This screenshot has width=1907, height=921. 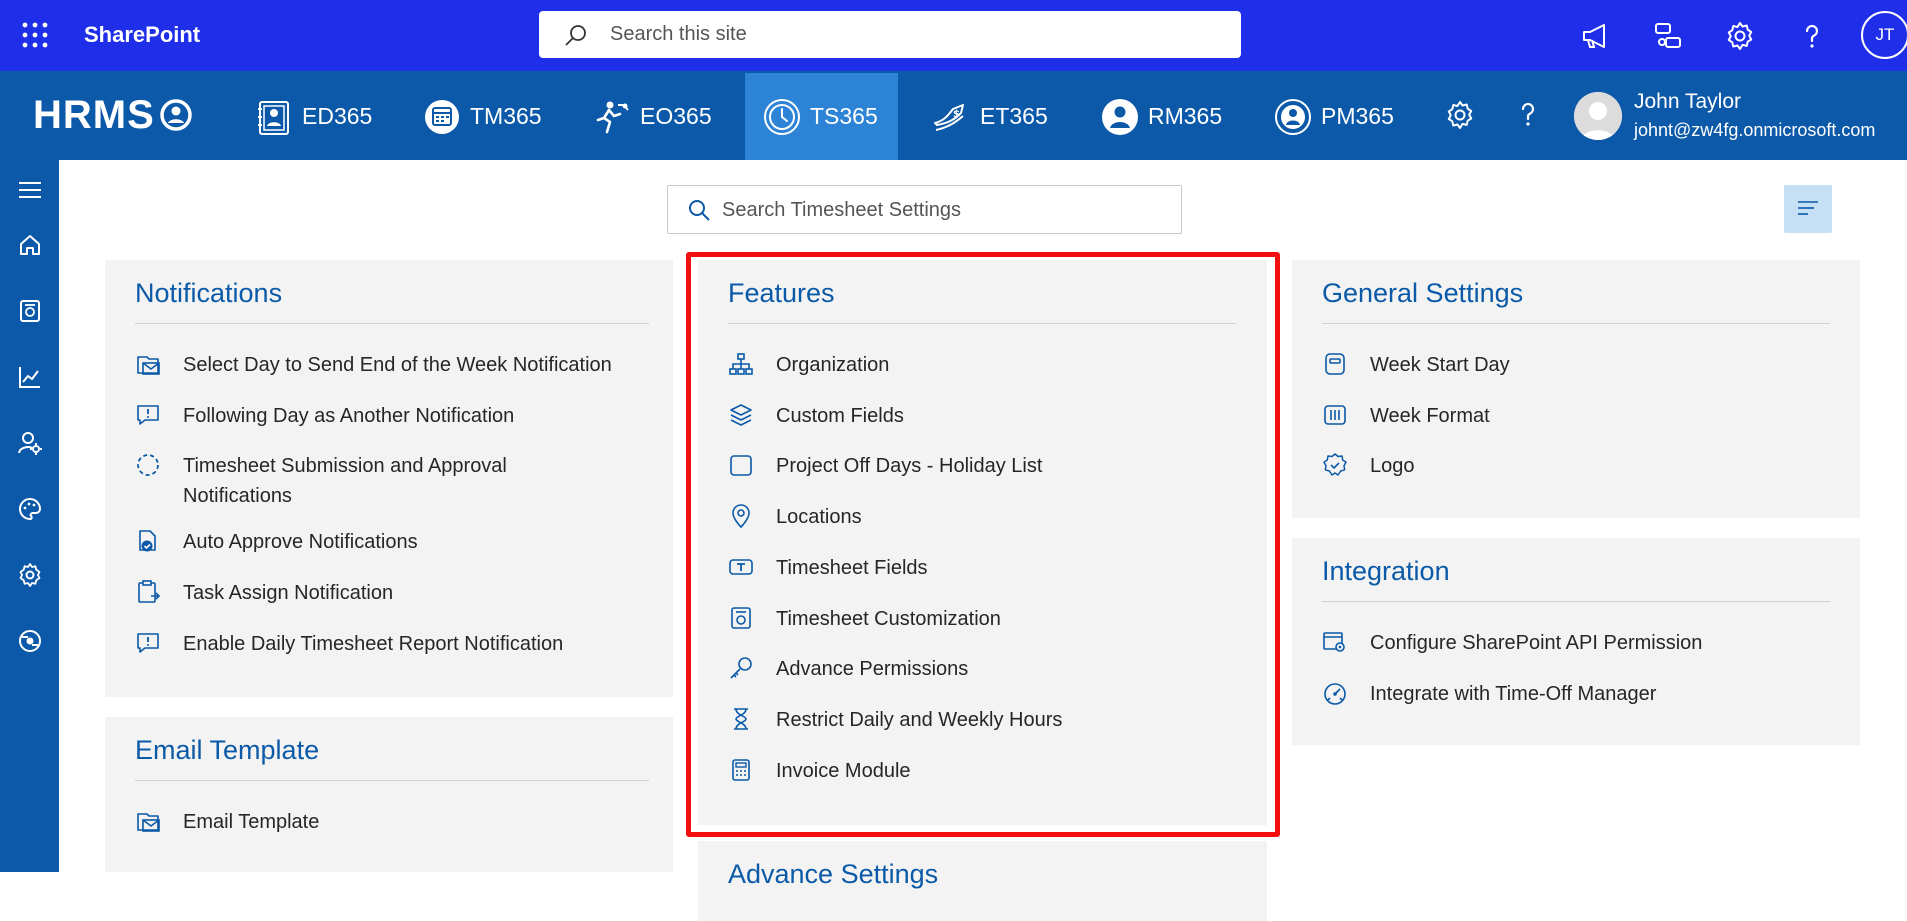 What do you see at coordinates (1536, 643) in the screenshot?
I see `item-label: Configure SharePoint API Permission` at bounding box center [1536, 643].